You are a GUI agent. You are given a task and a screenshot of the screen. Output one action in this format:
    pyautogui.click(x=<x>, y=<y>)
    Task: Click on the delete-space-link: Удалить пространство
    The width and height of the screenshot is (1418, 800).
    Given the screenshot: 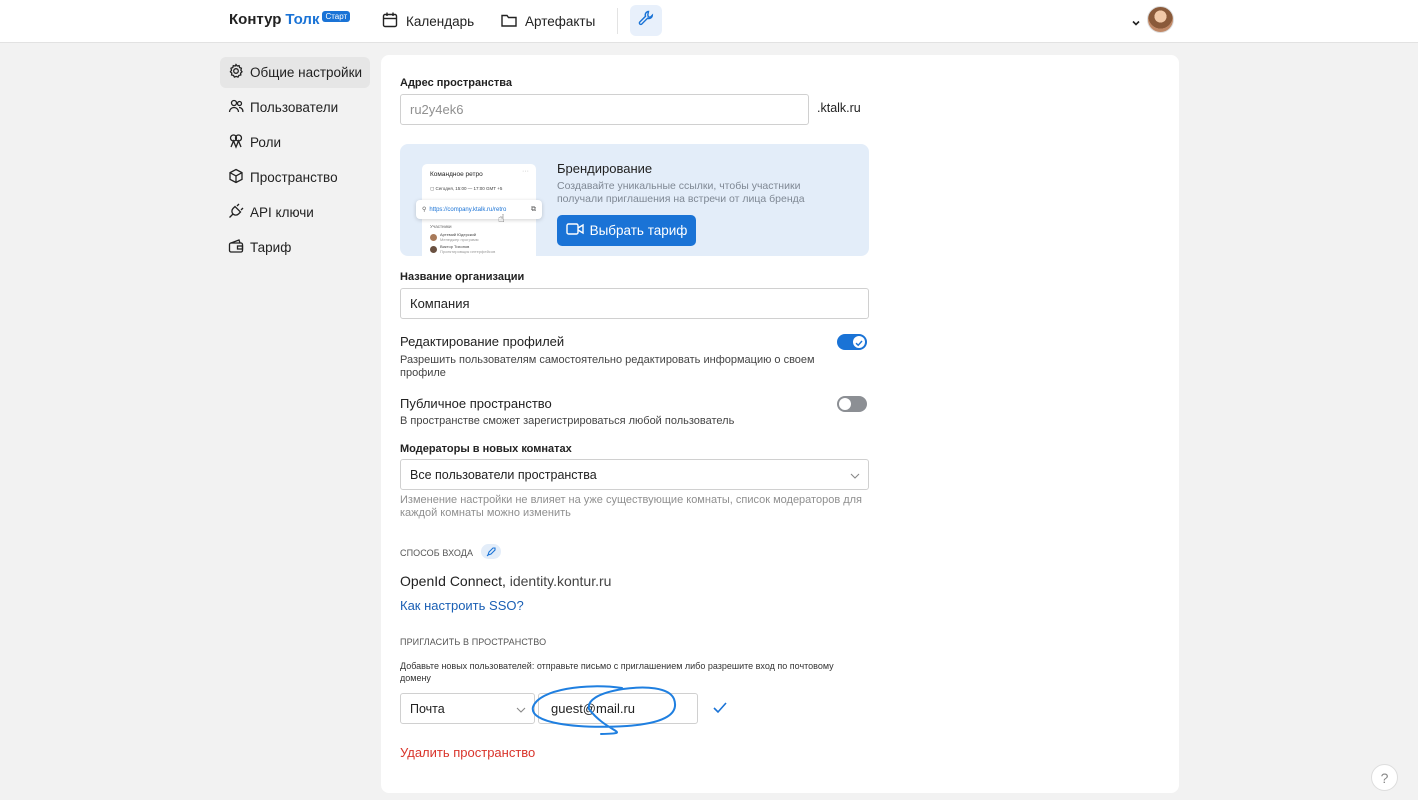 What is the action you would take?
    pyautogui.click(x=467, y=752)
    